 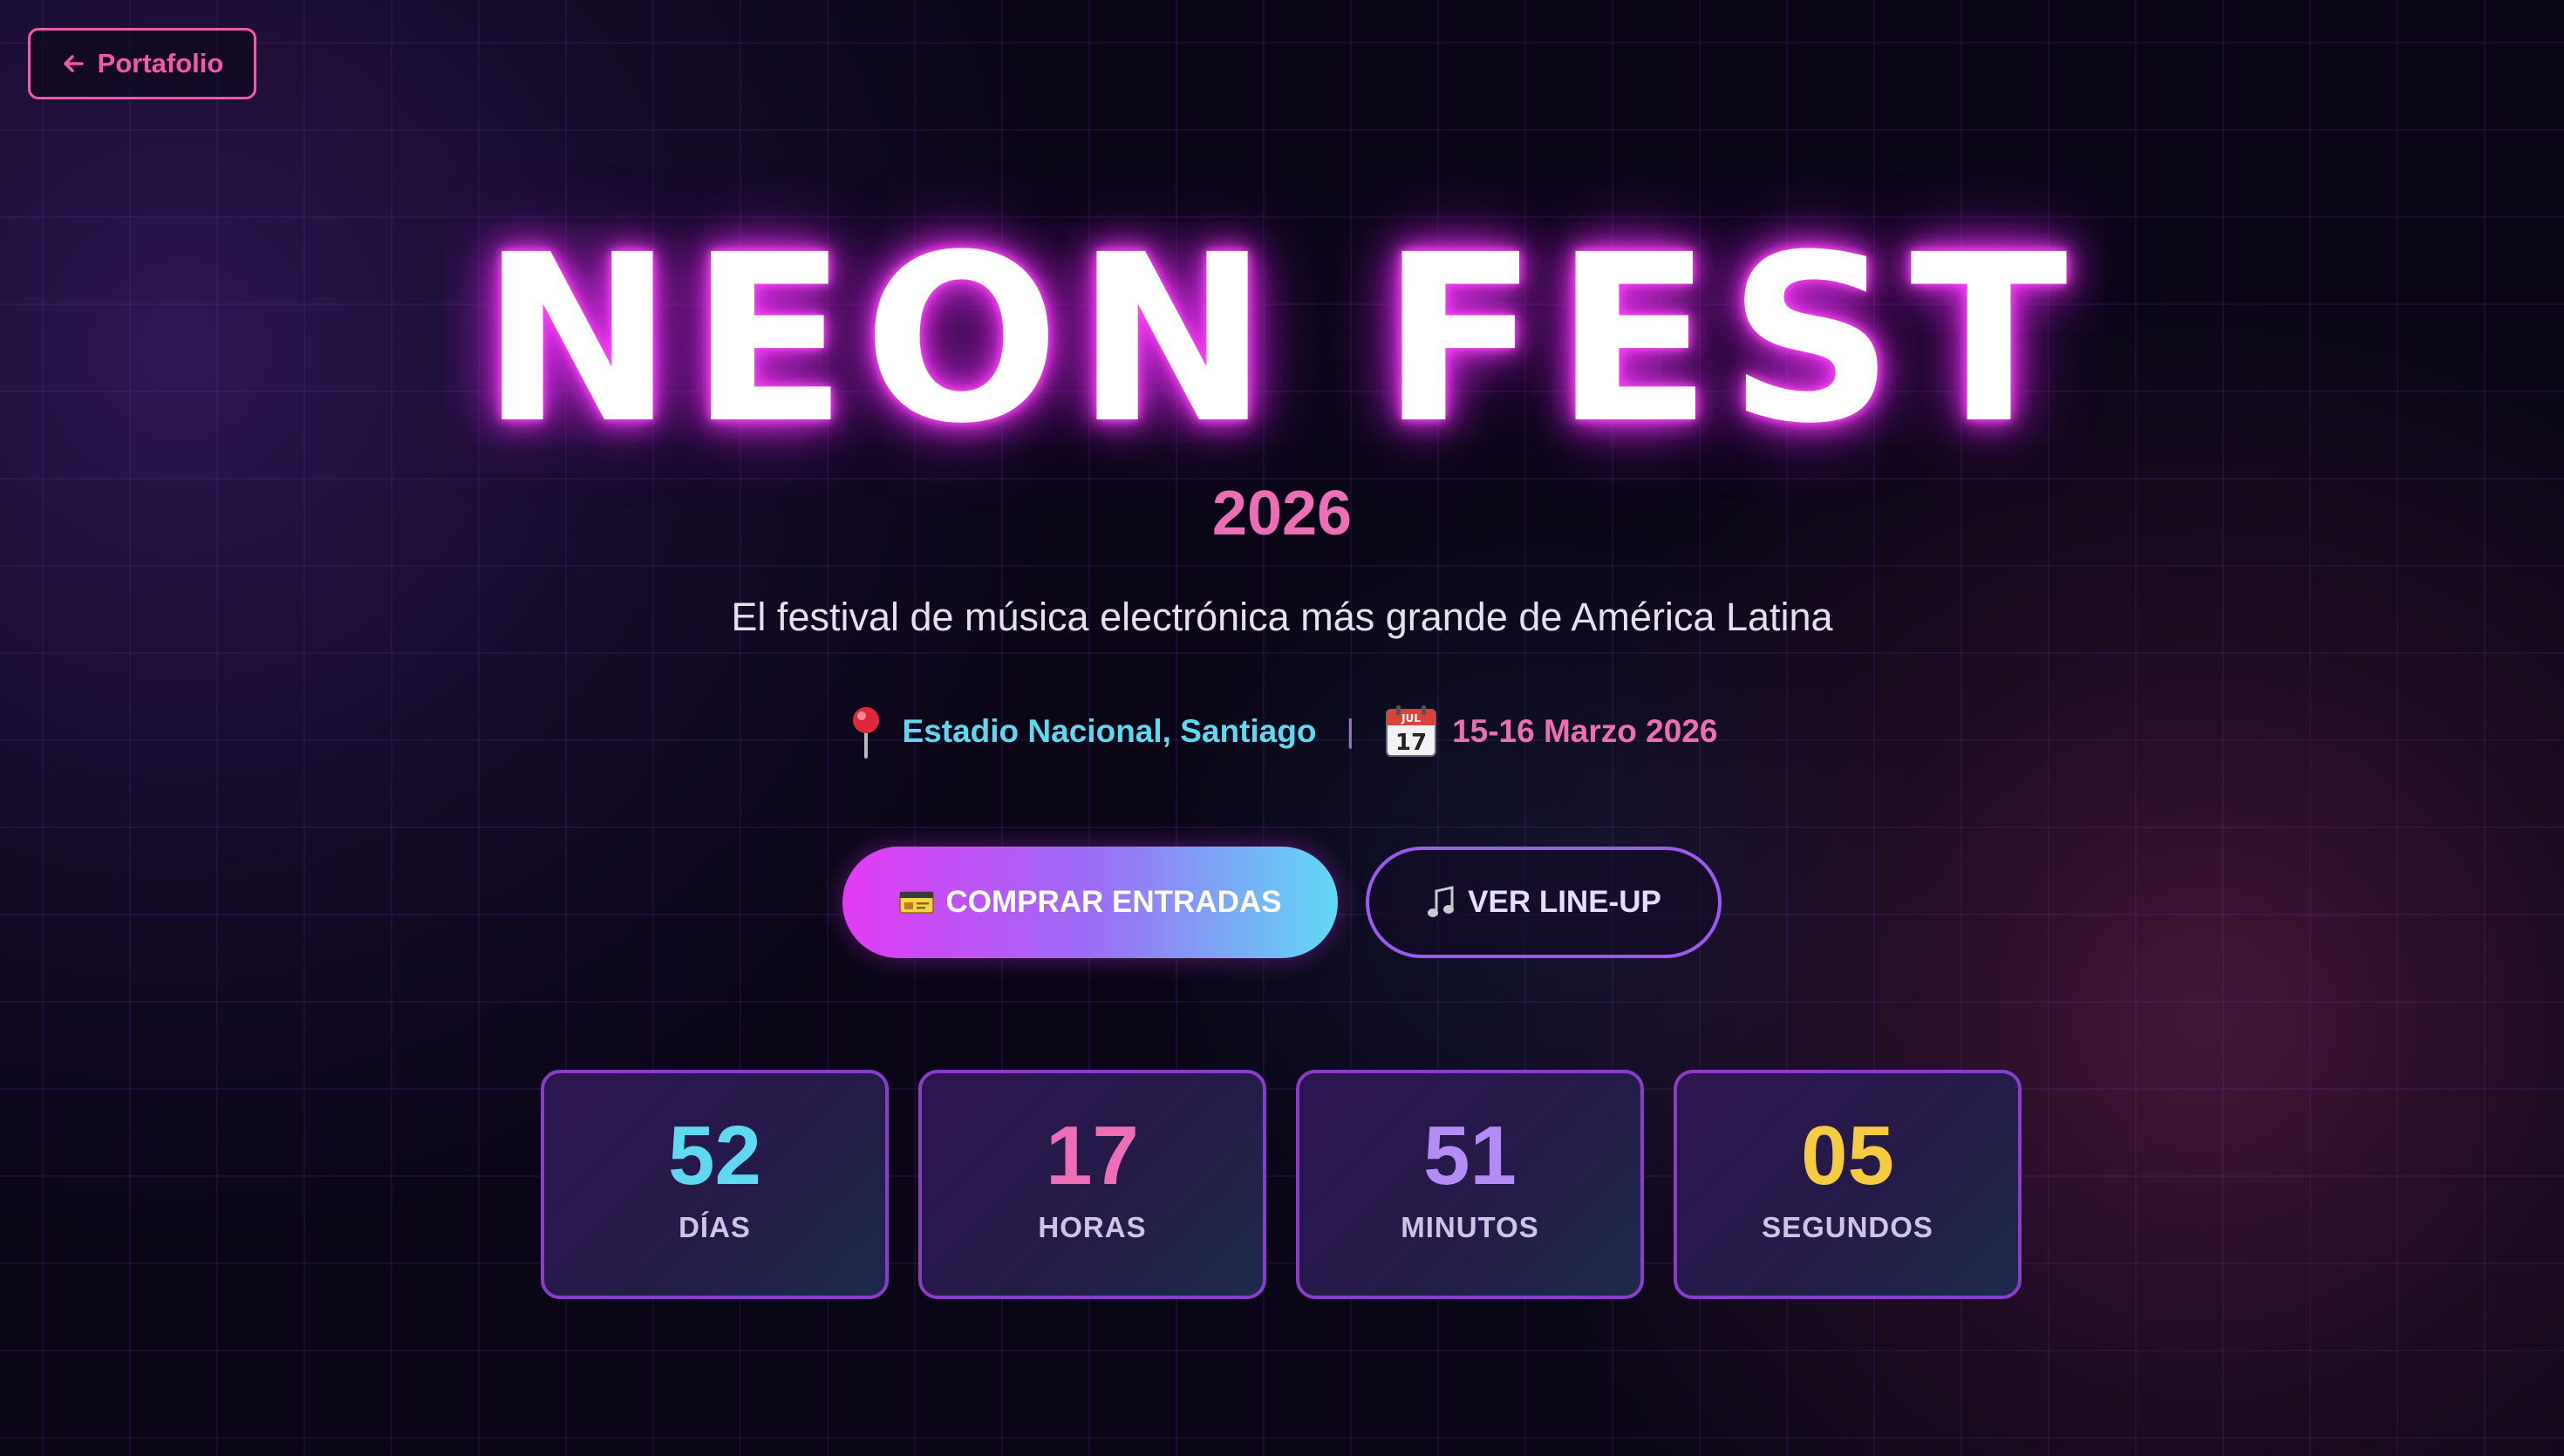 I want to click on event-location: Estadio Nacional, Santiago, so click(x=1109, y=731).